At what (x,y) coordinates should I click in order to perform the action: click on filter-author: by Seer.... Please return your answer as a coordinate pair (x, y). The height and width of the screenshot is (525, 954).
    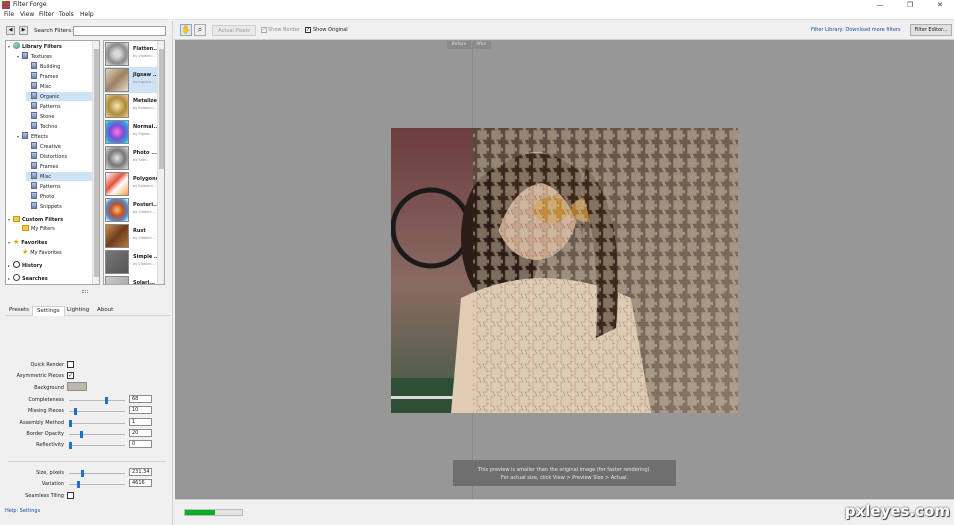
    Looking at the image, I should click on (141, 160).